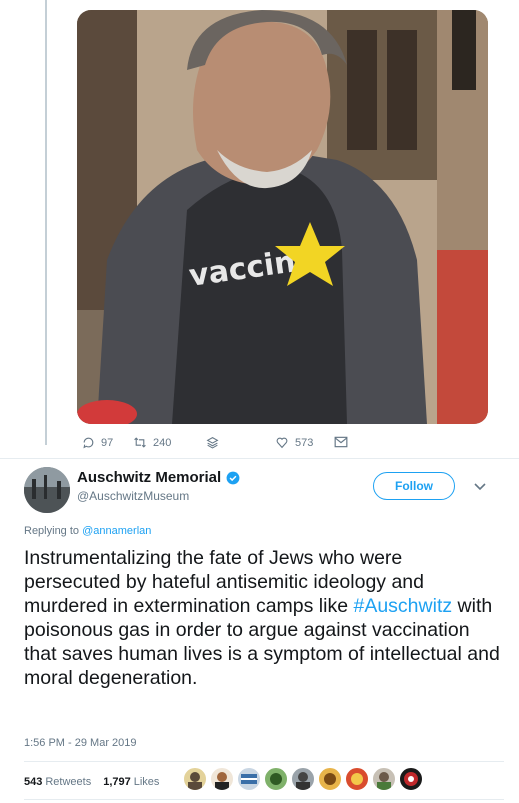 This screenshot has width=519, height=803. I want to click on direct-message-button, so click(344, 442).